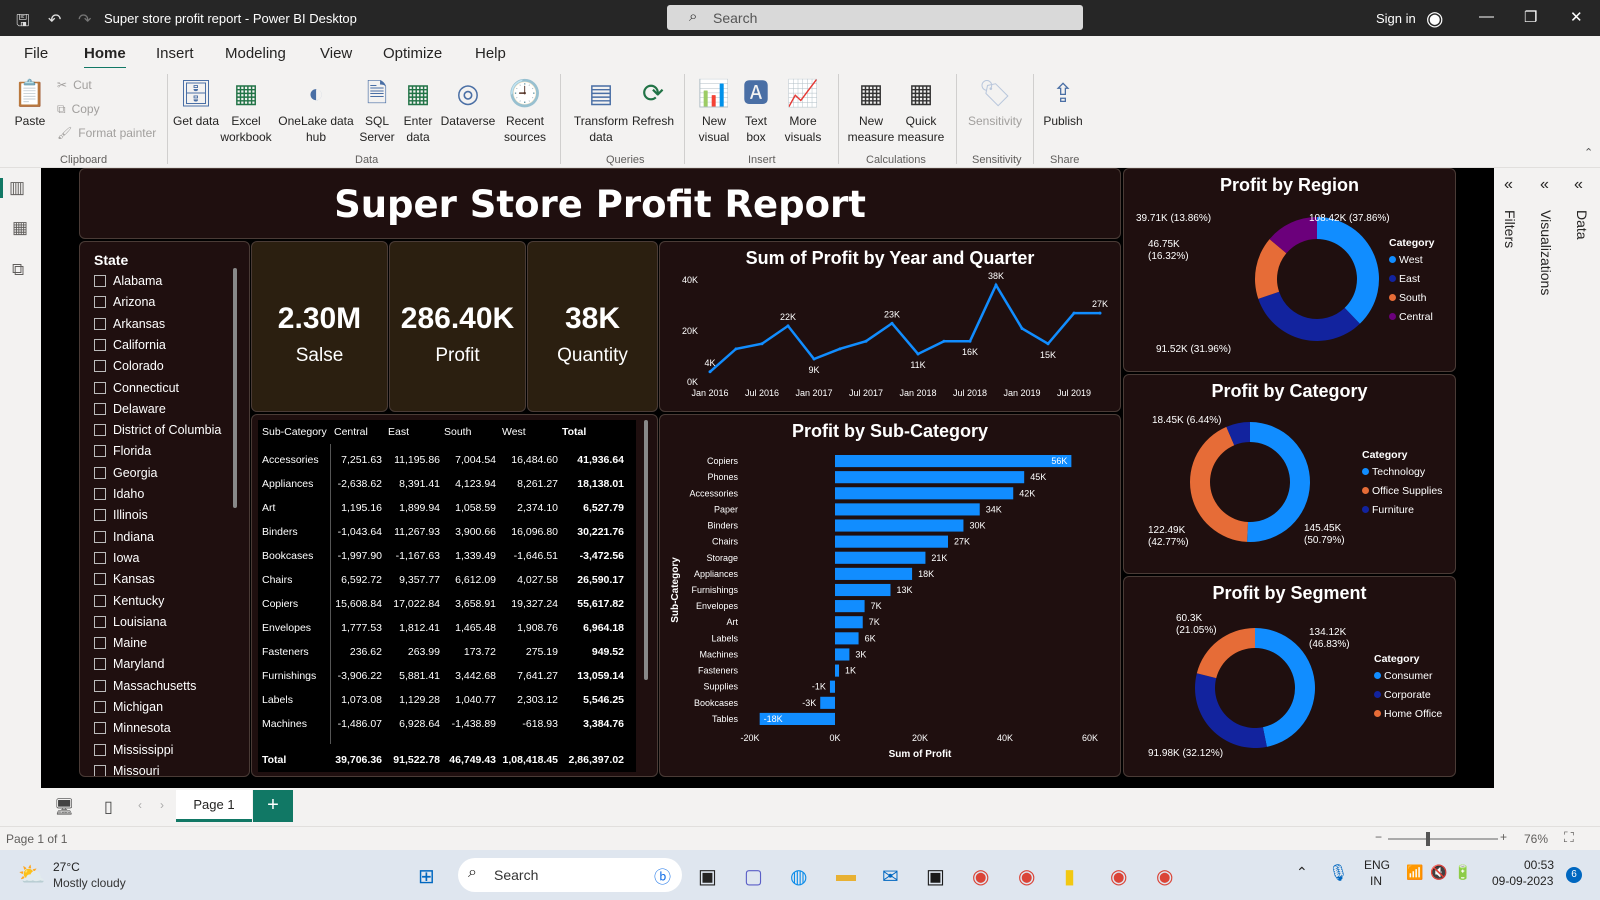  I want to click on zoom-in-icon: +, so click(1503, 837).